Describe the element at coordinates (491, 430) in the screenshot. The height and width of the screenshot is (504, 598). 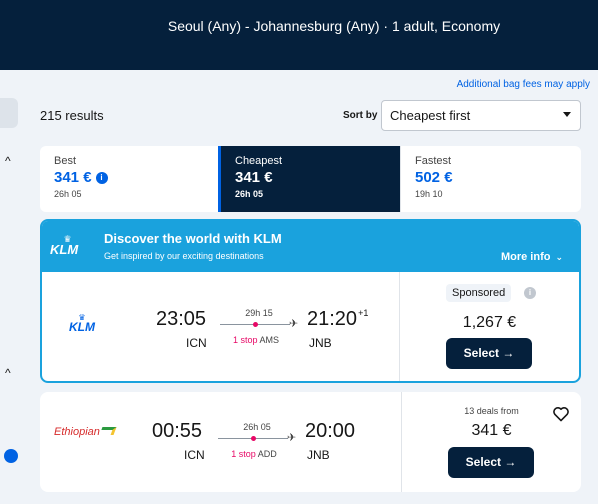
I see `price: 341 €` at that location.